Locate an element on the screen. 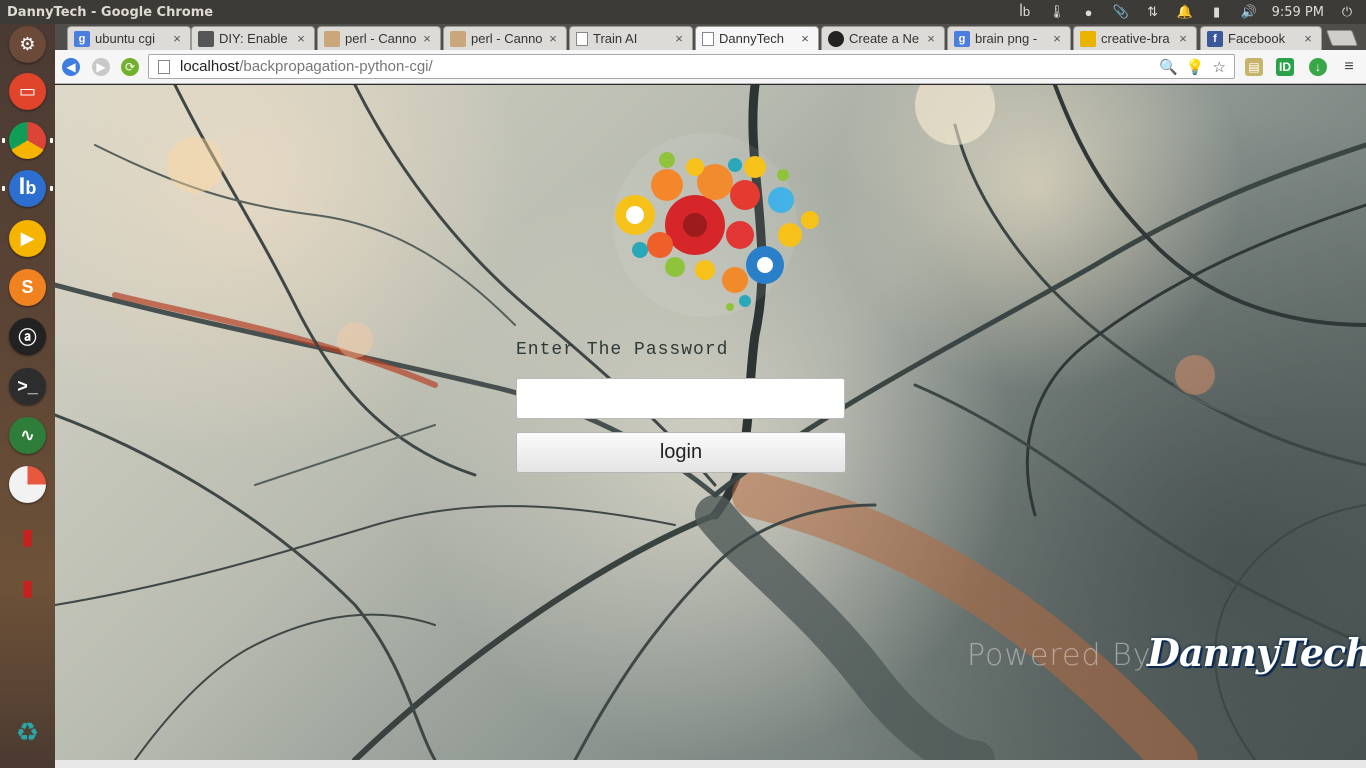 This screenshot has width=1366, height=768. tab-9: f Facebook × is located at coordinates (1261, 38).